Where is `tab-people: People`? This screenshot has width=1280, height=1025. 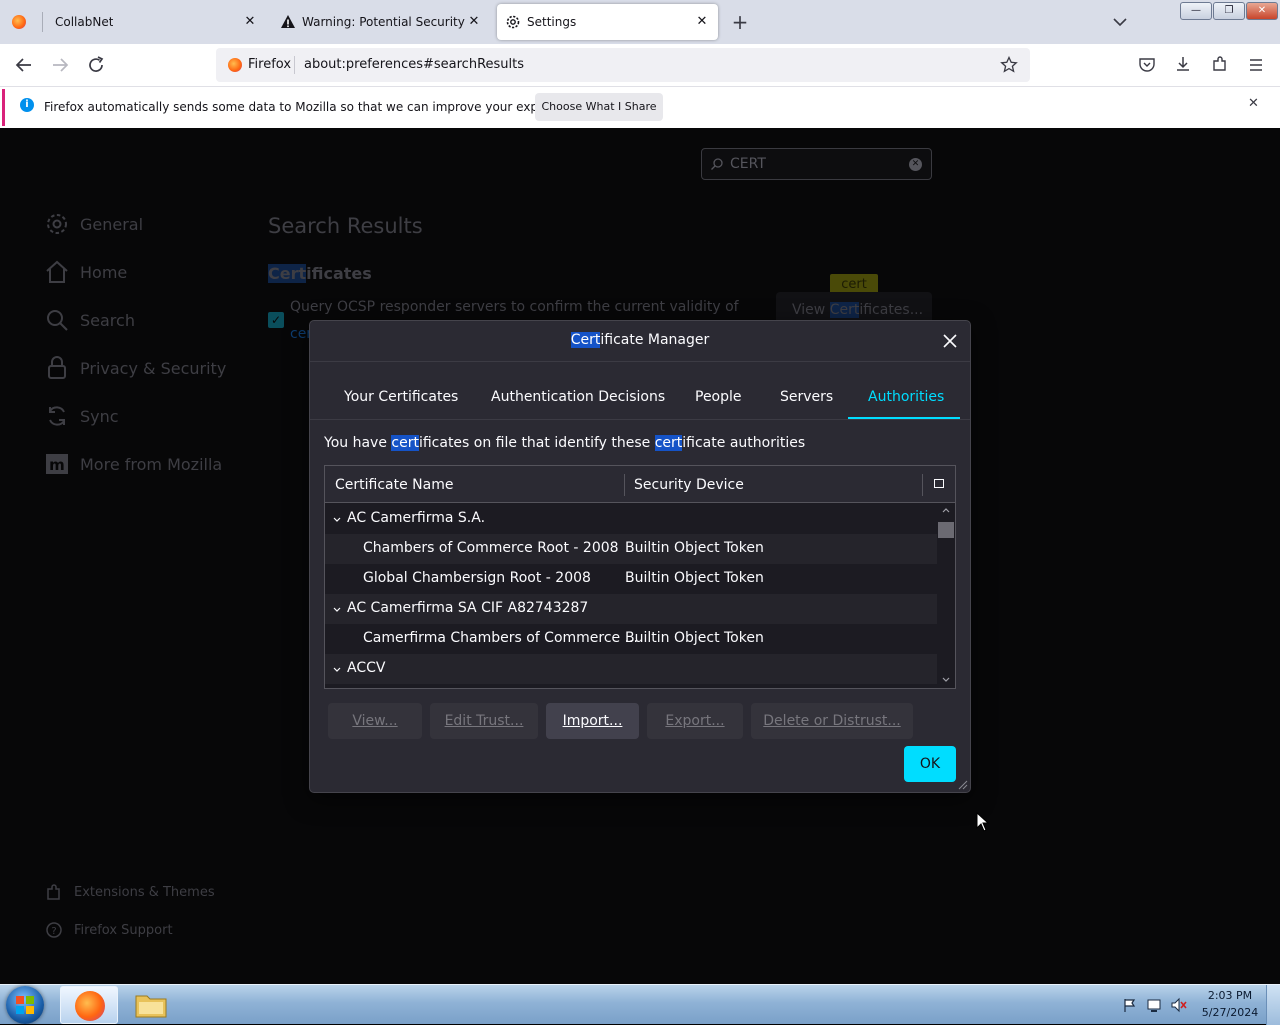
tab-people: People is located at coordinates (718, 397).